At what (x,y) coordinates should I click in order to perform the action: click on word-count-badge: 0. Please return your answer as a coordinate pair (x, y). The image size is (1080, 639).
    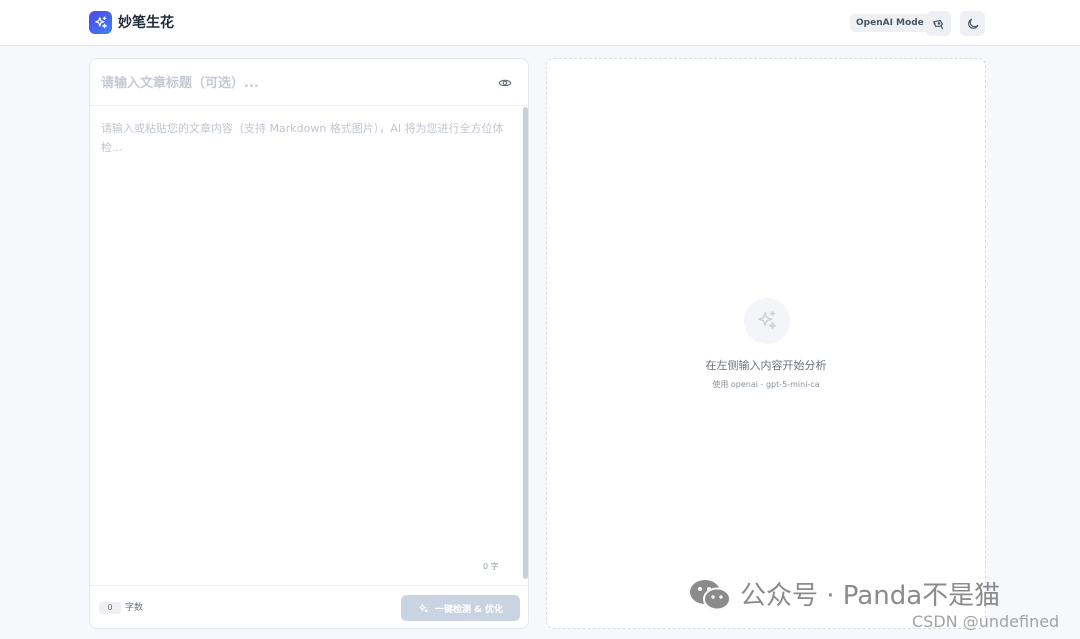
    Looking at the image, I should click on (110, 608).